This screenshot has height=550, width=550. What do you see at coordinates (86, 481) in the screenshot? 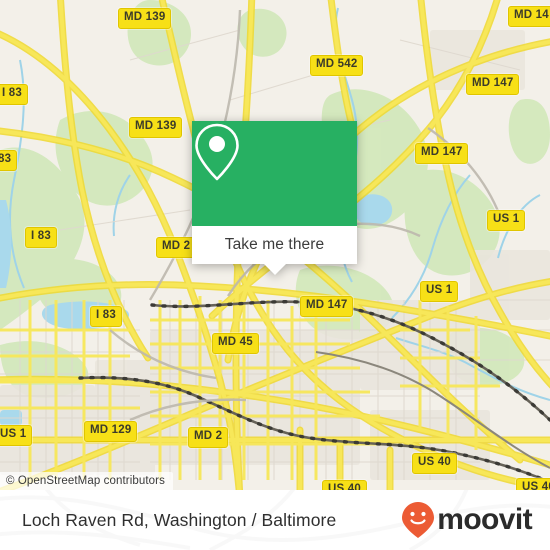
I see `osm-attribution: © OpenStreetMap contributors` at bounding box center [86, 481].